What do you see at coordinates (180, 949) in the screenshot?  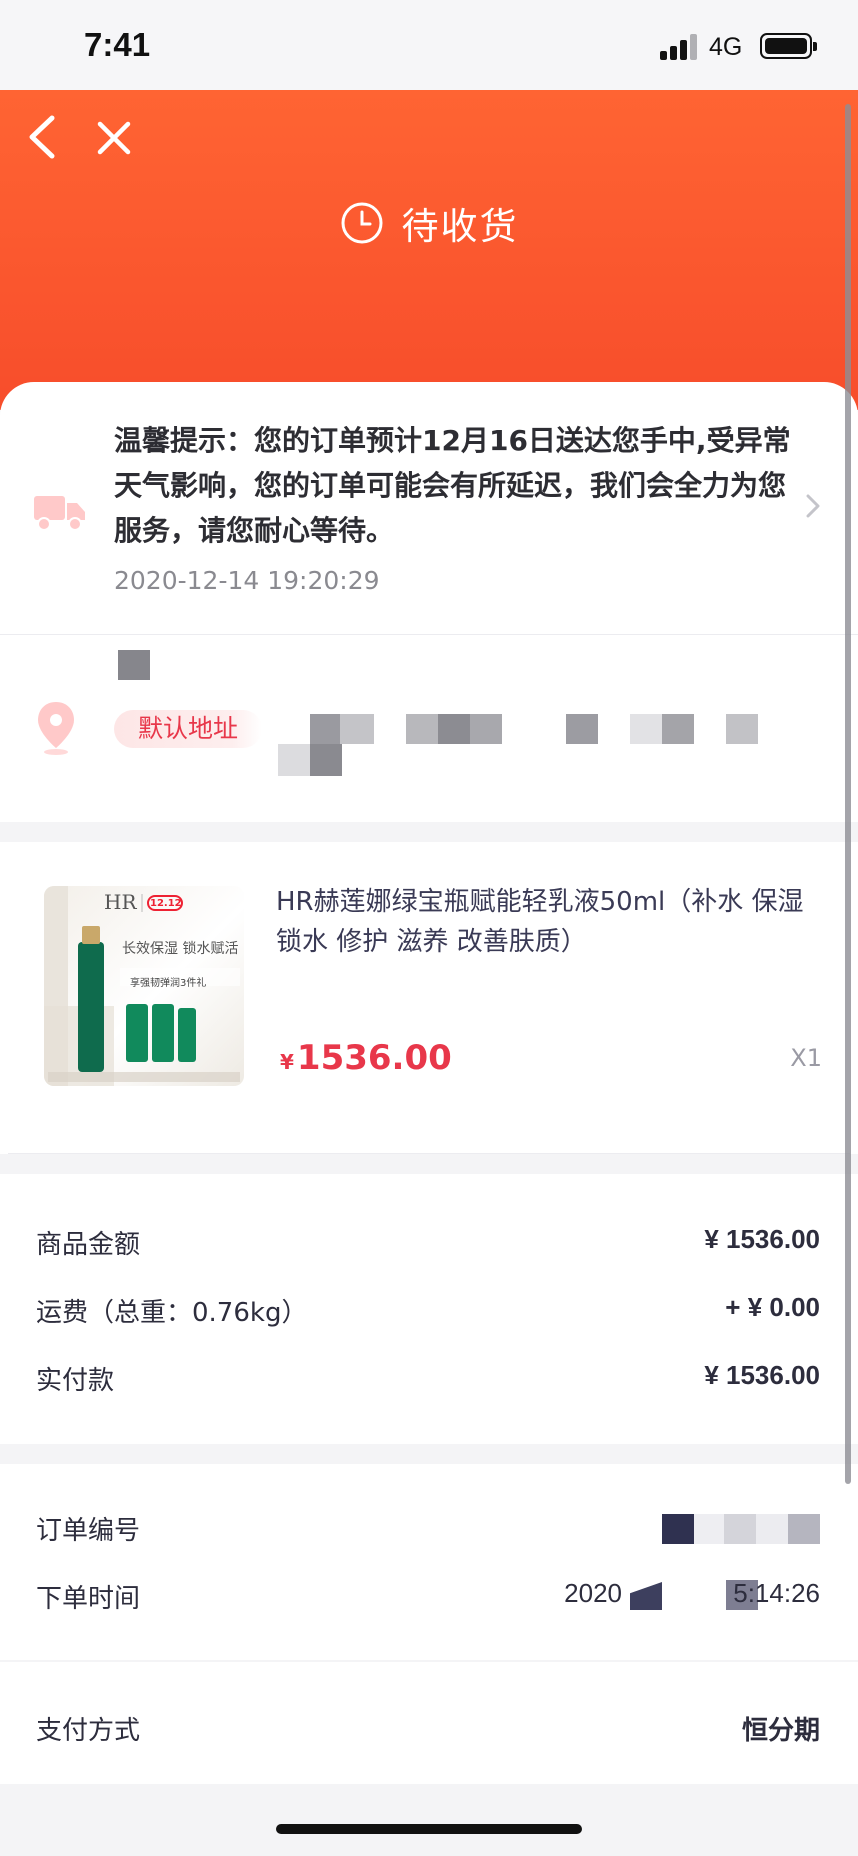 I see `product-image-headline: 长效保湿 锁水赋活` at bounding box center [180, 949].